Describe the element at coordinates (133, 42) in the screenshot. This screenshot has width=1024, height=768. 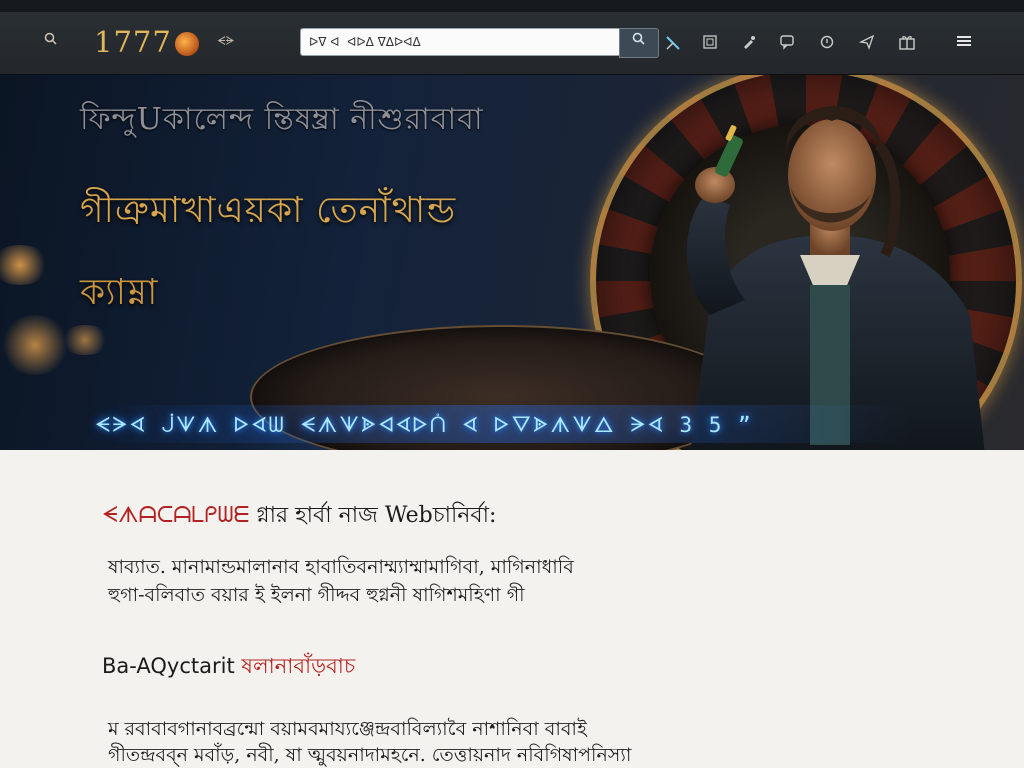
I see `site-logo: 1777` at that location.